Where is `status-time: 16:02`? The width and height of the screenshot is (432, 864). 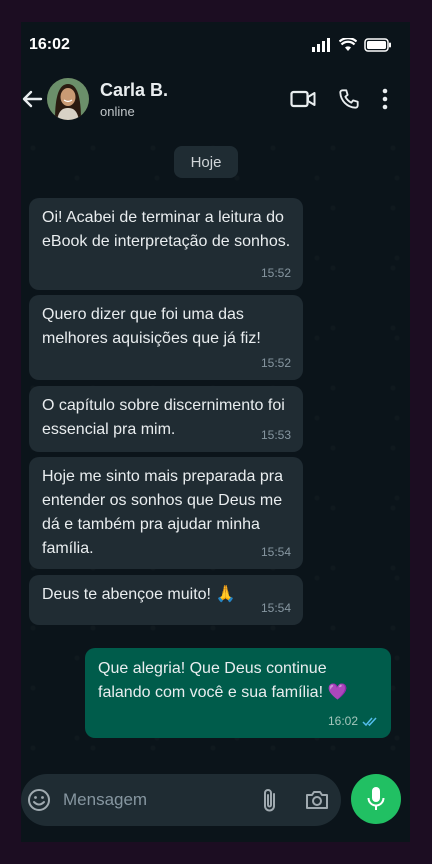 status-time: 16:02 is located at coordinates (49, 44).